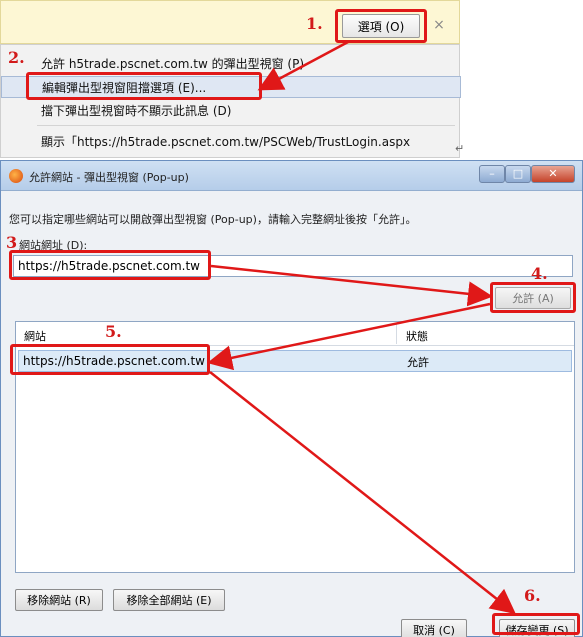 The width and height of the screenshot is (583, 637). What do you see at coordinates (418, 362) in the screenshot?
I see `row-status-cell: 允許` at bounding box center [418, 362].